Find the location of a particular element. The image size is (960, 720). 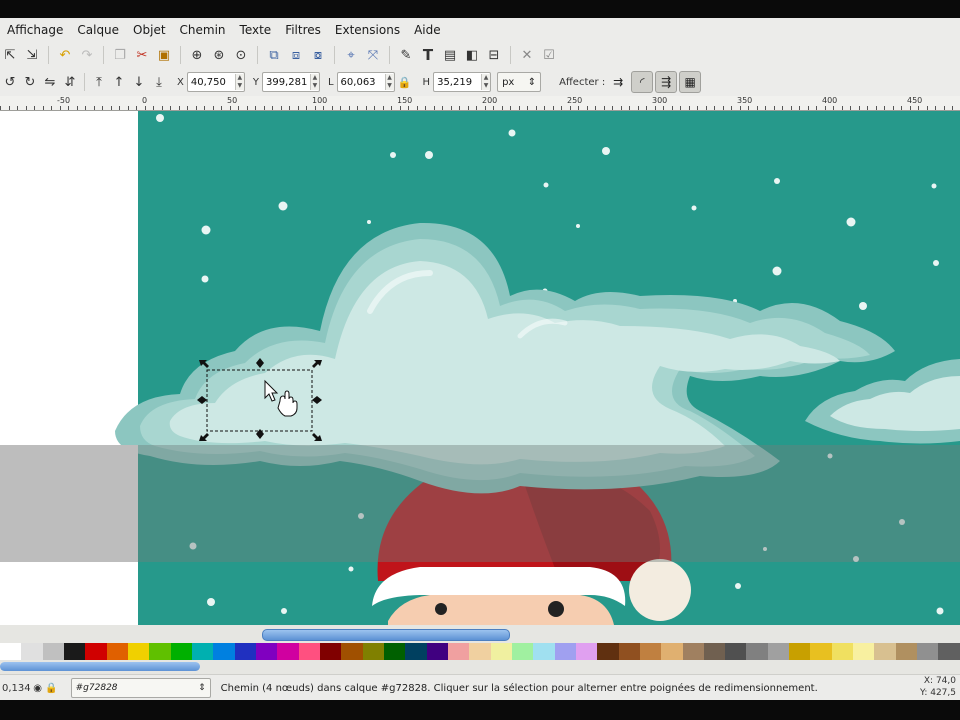

align-icon: ⊟ is located at coordinates (494, 55).